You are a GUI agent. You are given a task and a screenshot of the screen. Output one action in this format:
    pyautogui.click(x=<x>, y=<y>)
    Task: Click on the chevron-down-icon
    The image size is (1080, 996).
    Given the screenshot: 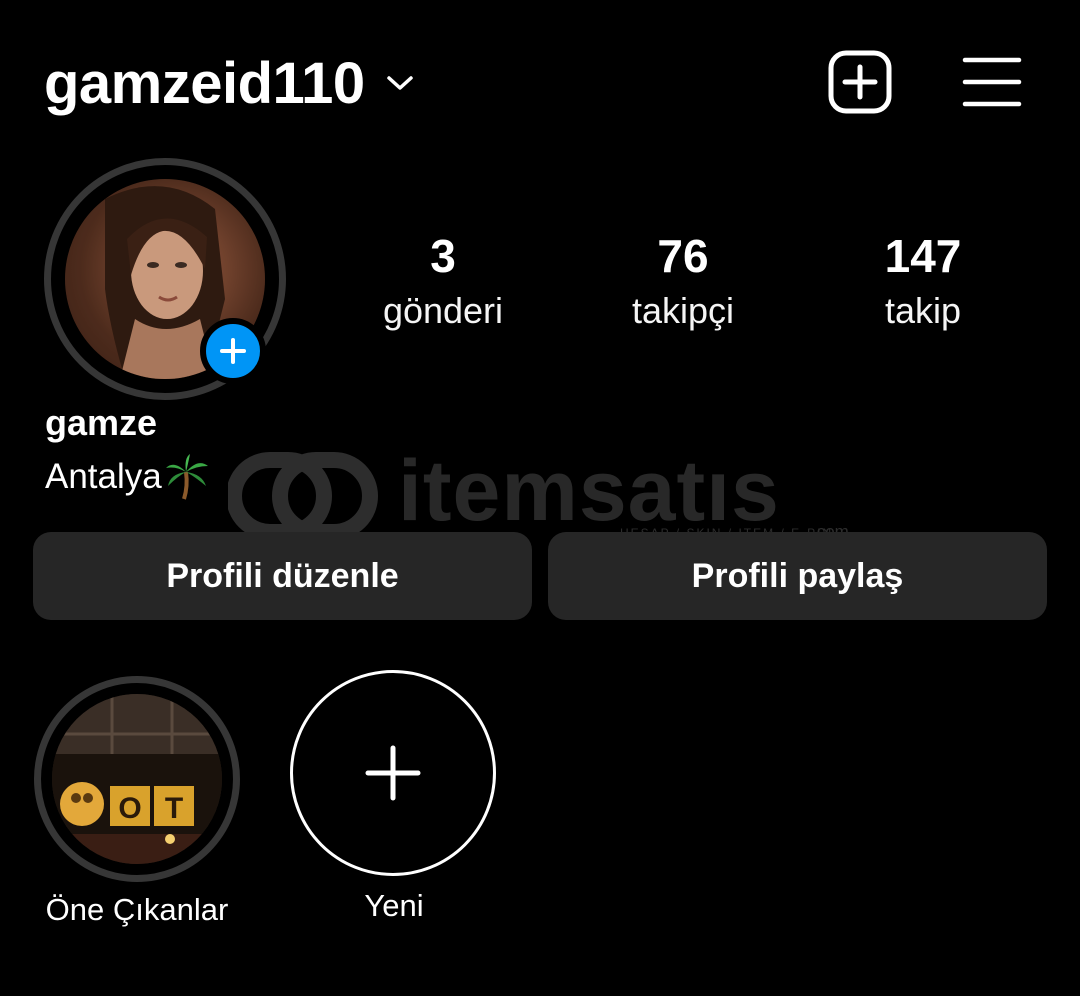 What is the action you would take?
    pyautogui.click(x=400, y=83)
    